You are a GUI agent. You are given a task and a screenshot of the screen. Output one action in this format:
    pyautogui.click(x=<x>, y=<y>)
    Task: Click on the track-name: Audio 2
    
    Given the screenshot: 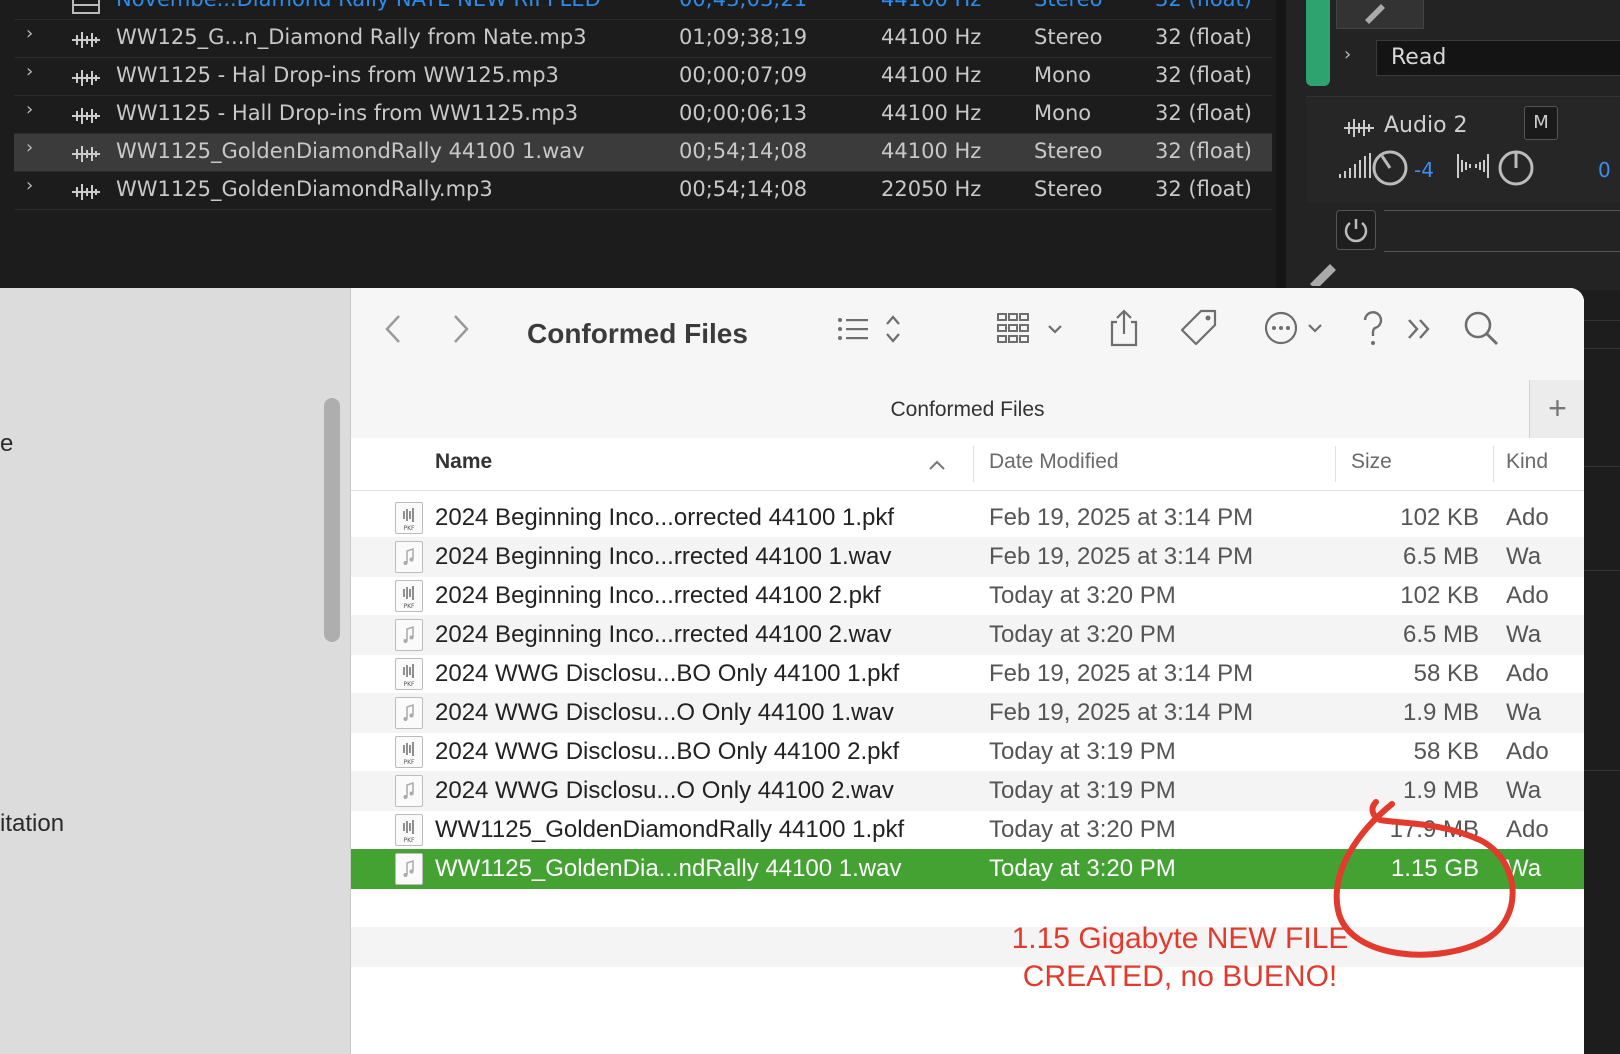 What is the action you would take?
    pyautogui.click(x=1426, y=125)
    